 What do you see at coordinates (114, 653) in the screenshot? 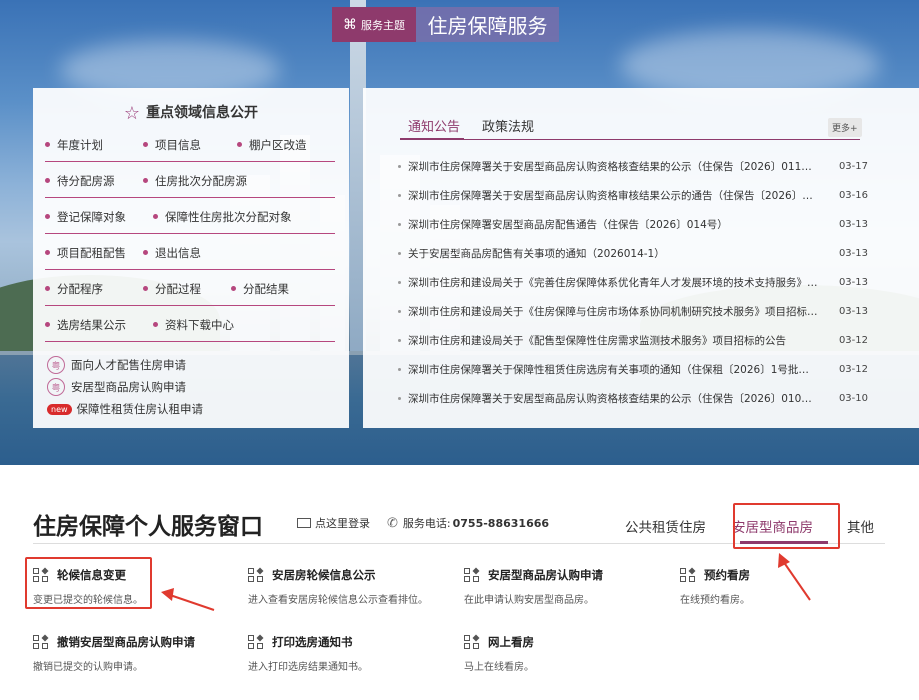
I see `service-item-cancel-apply: 撤销安居型商品房认购申请 撤销已提交的认购申请。` at bounding box center [114, 653].